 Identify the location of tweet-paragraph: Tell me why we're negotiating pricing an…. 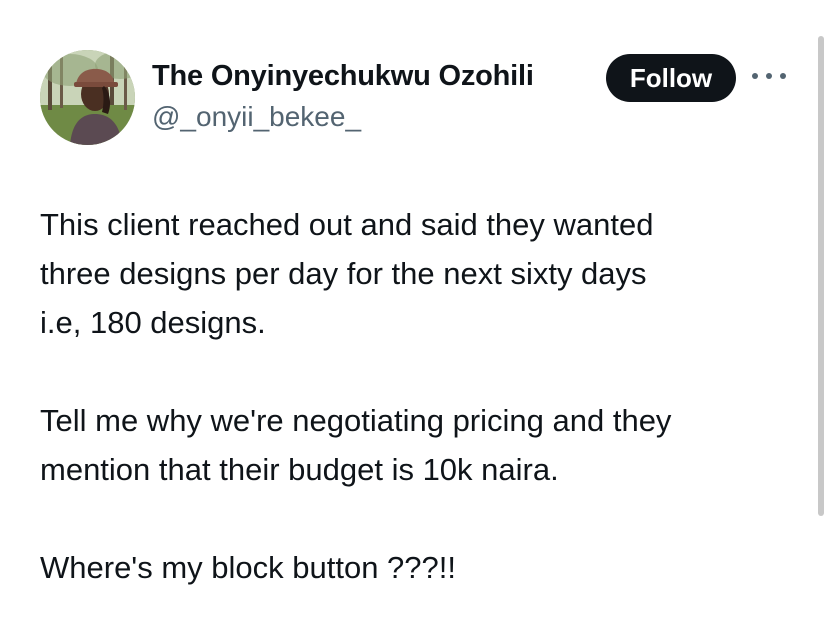
(356, 445).